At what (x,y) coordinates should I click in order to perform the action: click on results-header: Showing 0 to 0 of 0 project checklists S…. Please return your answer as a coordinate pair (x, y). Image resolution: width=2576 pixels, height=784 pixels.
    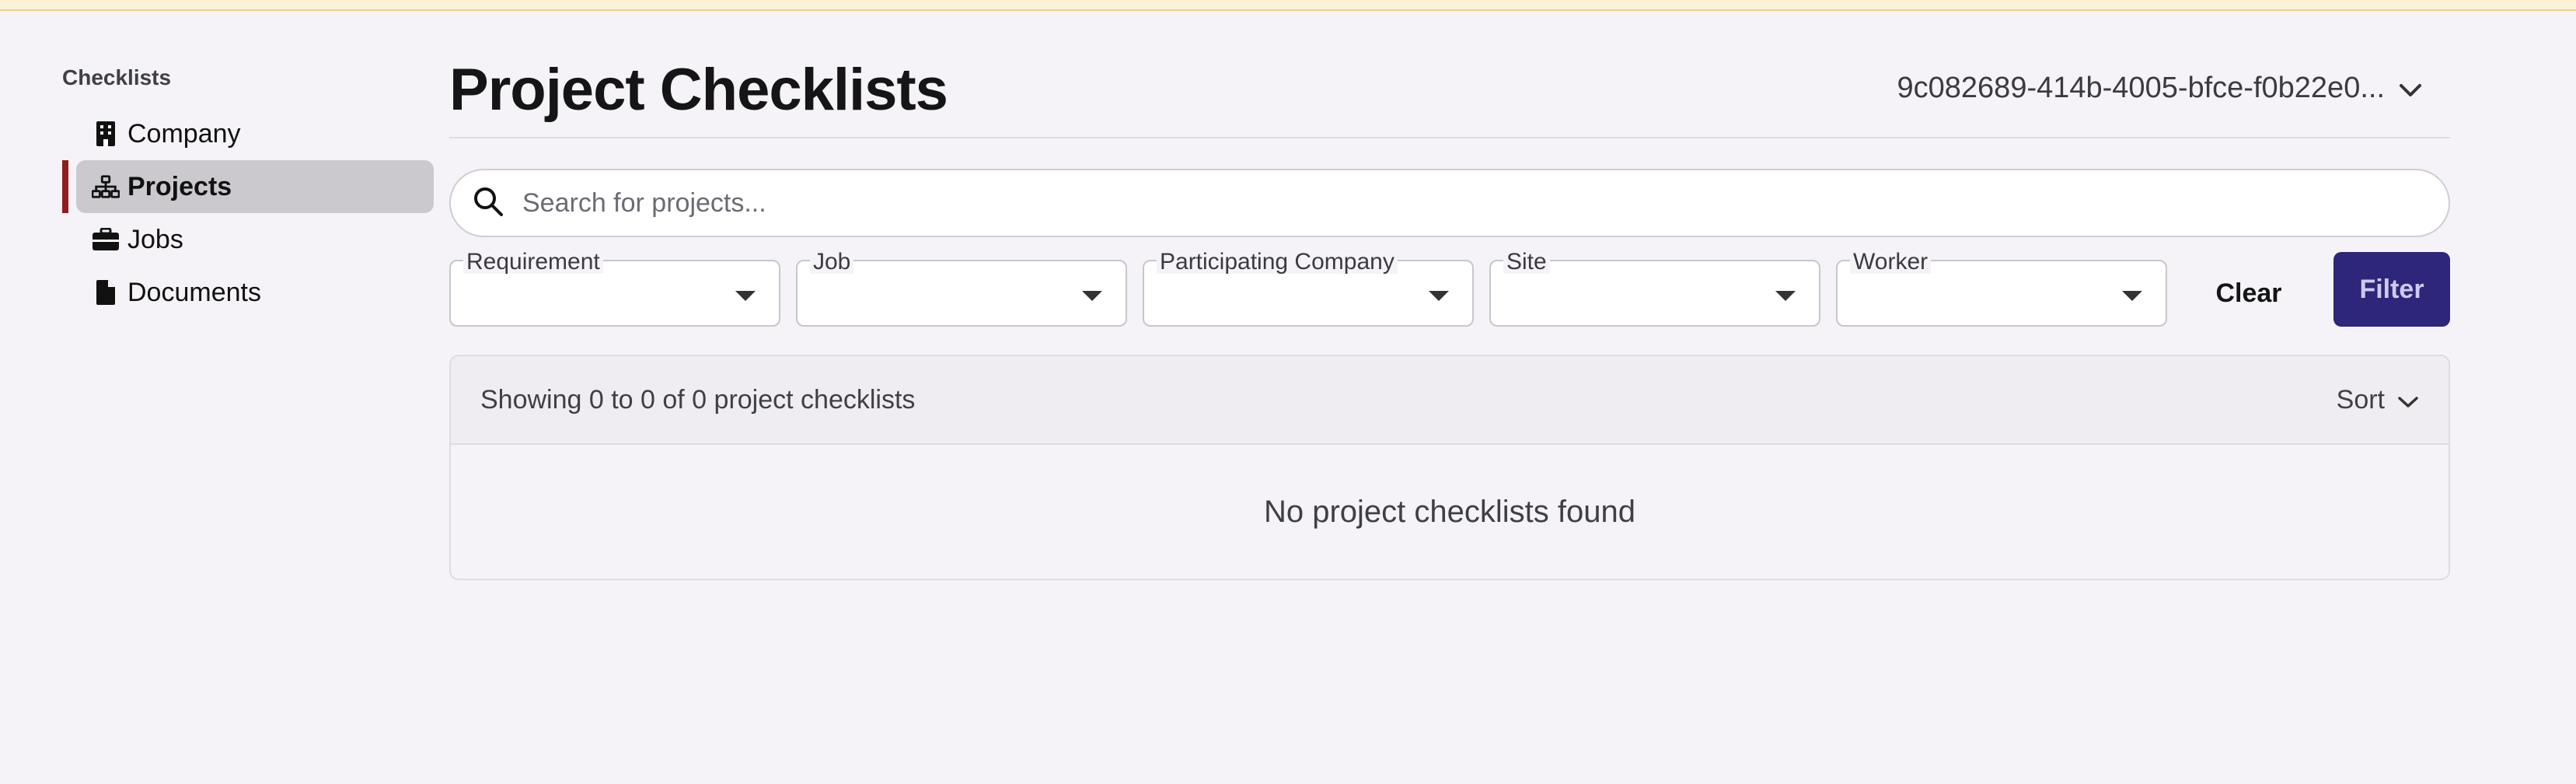
    Looking at the image, I should click on (1450, 400).